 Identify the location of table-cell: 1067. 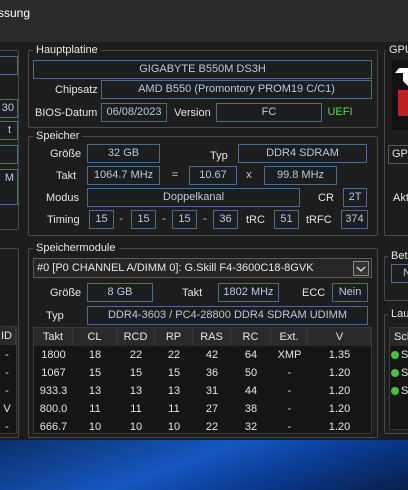
(53, 373).